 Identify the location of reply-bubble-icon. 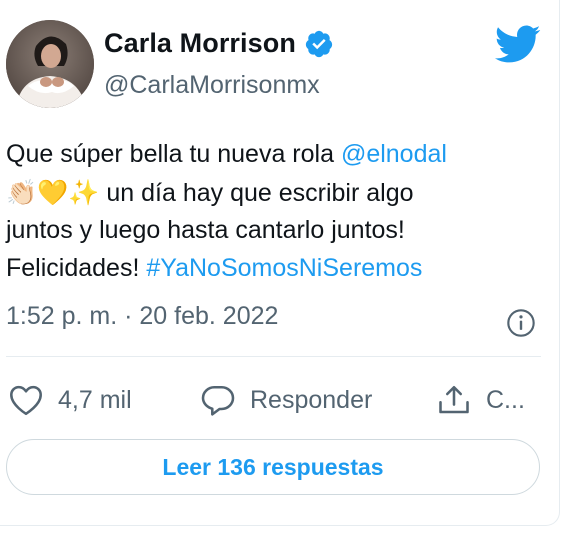
(218, 400).